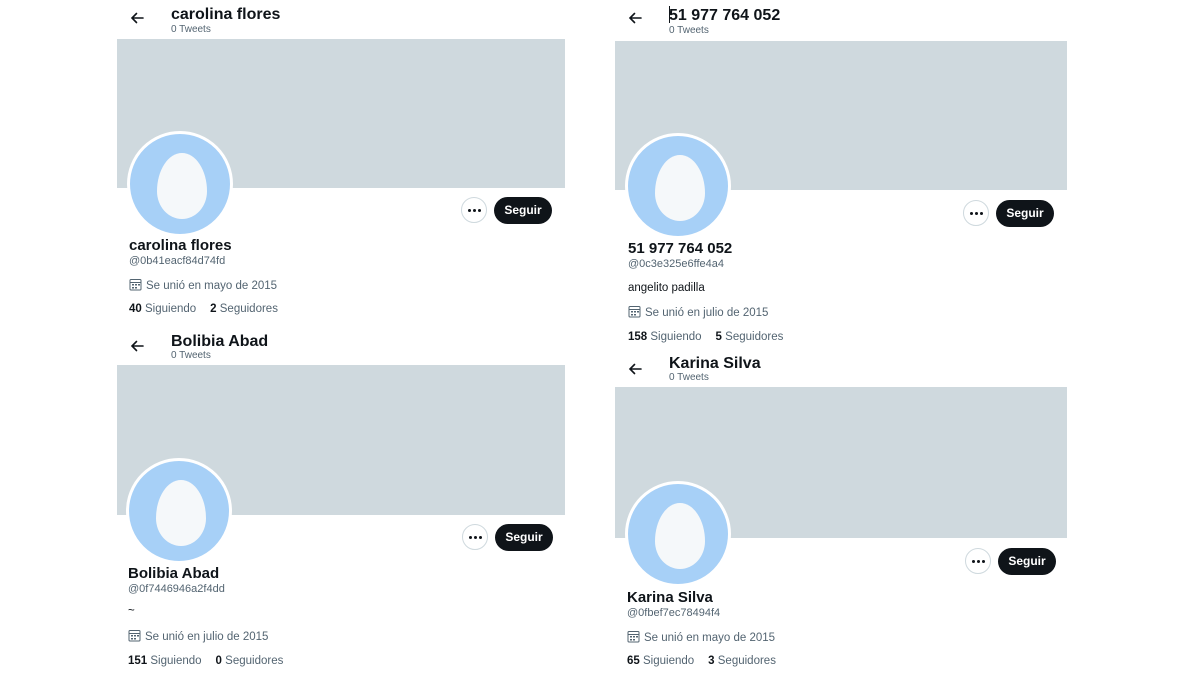 The image size is (1200, 675). I want to click on profile-handle: @0c3e325e6ffe4a4, so click(676, 264).